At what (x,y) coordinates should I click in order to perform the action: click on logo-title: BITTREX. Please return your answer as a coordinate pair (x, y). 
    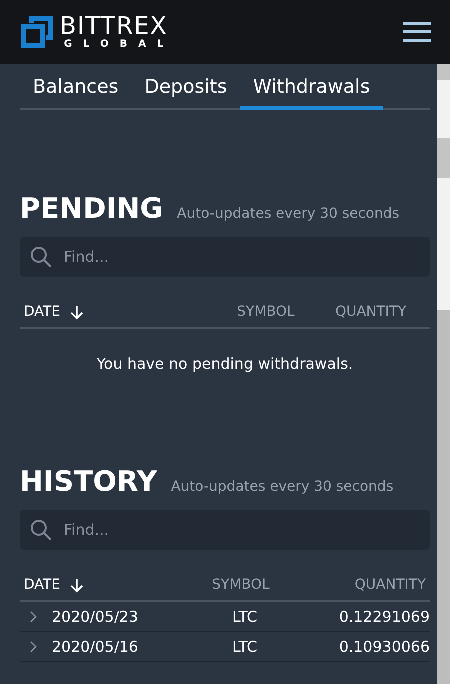
    Looking at the image, I should click on (114, 26).